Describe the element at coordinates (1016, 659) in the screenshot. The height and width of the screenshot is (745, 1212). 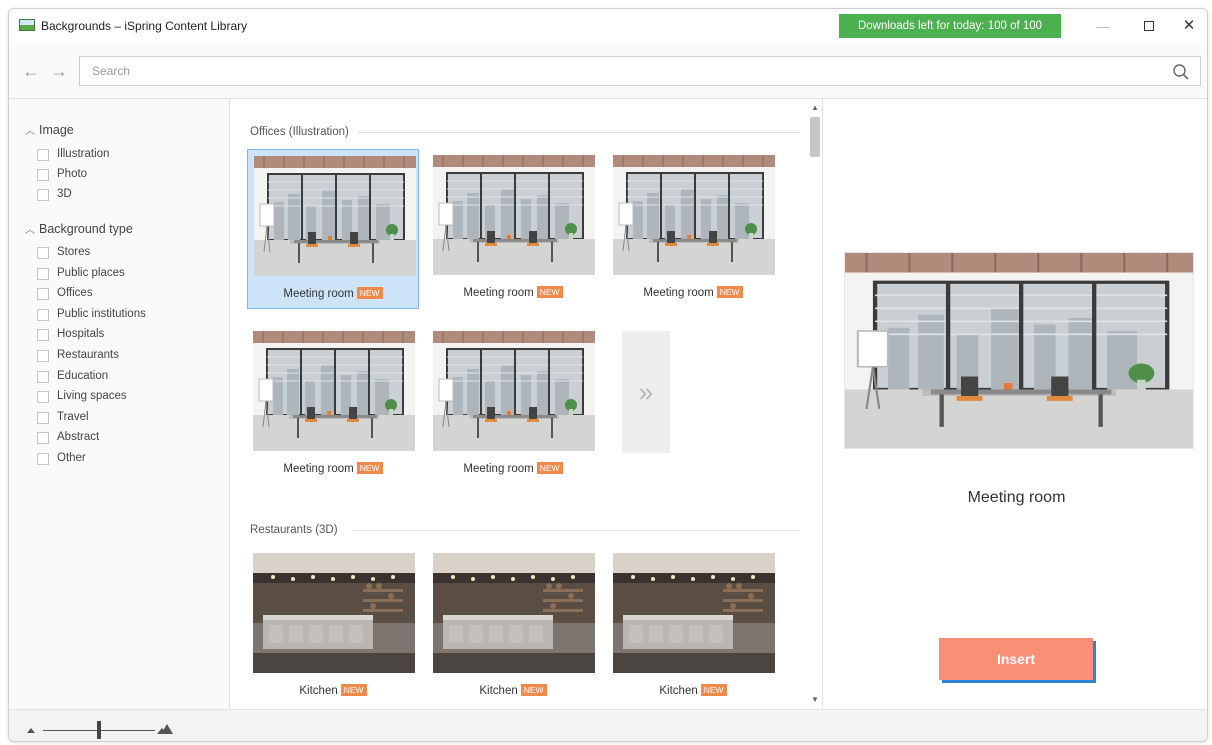
I see `insert-button: Insert` at that location.